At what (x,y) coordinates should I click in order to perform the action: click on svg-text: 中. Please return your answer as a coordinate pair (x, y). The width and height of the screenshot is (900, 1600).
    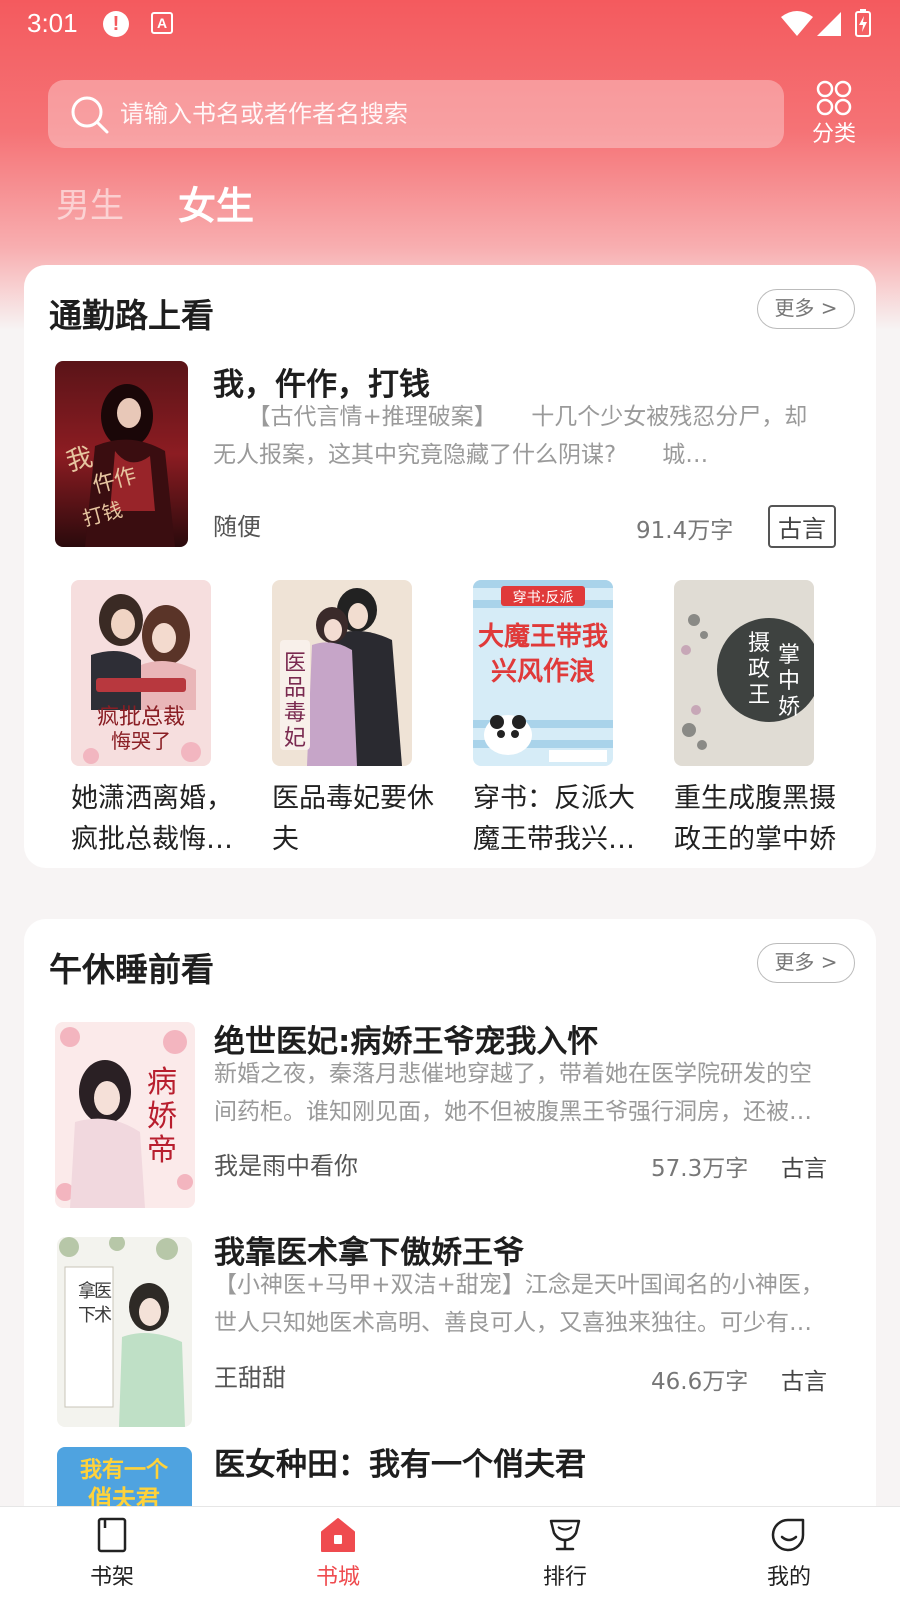
    Looking at the image, I should click on (789, 681).